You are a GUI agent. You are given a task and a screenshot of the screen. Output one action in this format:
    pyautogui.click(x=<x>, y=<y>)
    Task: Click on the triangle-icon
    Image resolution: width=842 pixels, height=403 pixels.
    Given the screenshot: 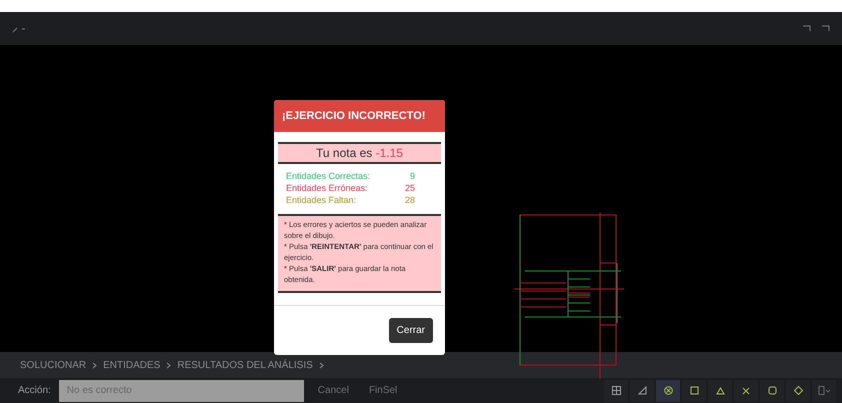 What is the action you would take?
    pyautogui.click(x=720, y=390)
    